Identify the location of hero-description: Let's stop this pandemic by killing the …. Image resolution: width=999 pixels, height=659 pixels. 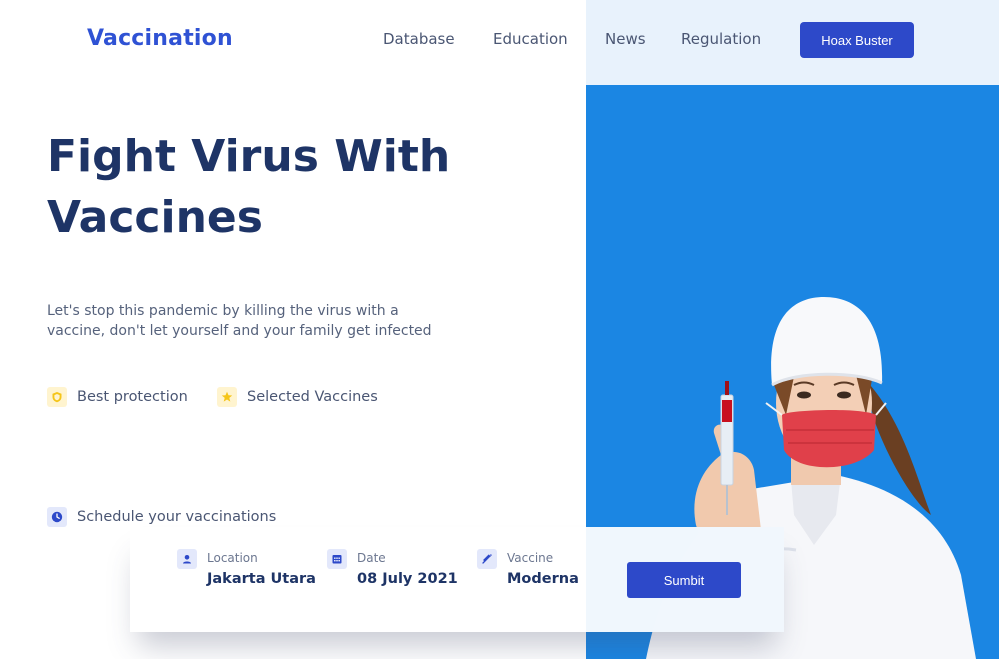
(239, 321).